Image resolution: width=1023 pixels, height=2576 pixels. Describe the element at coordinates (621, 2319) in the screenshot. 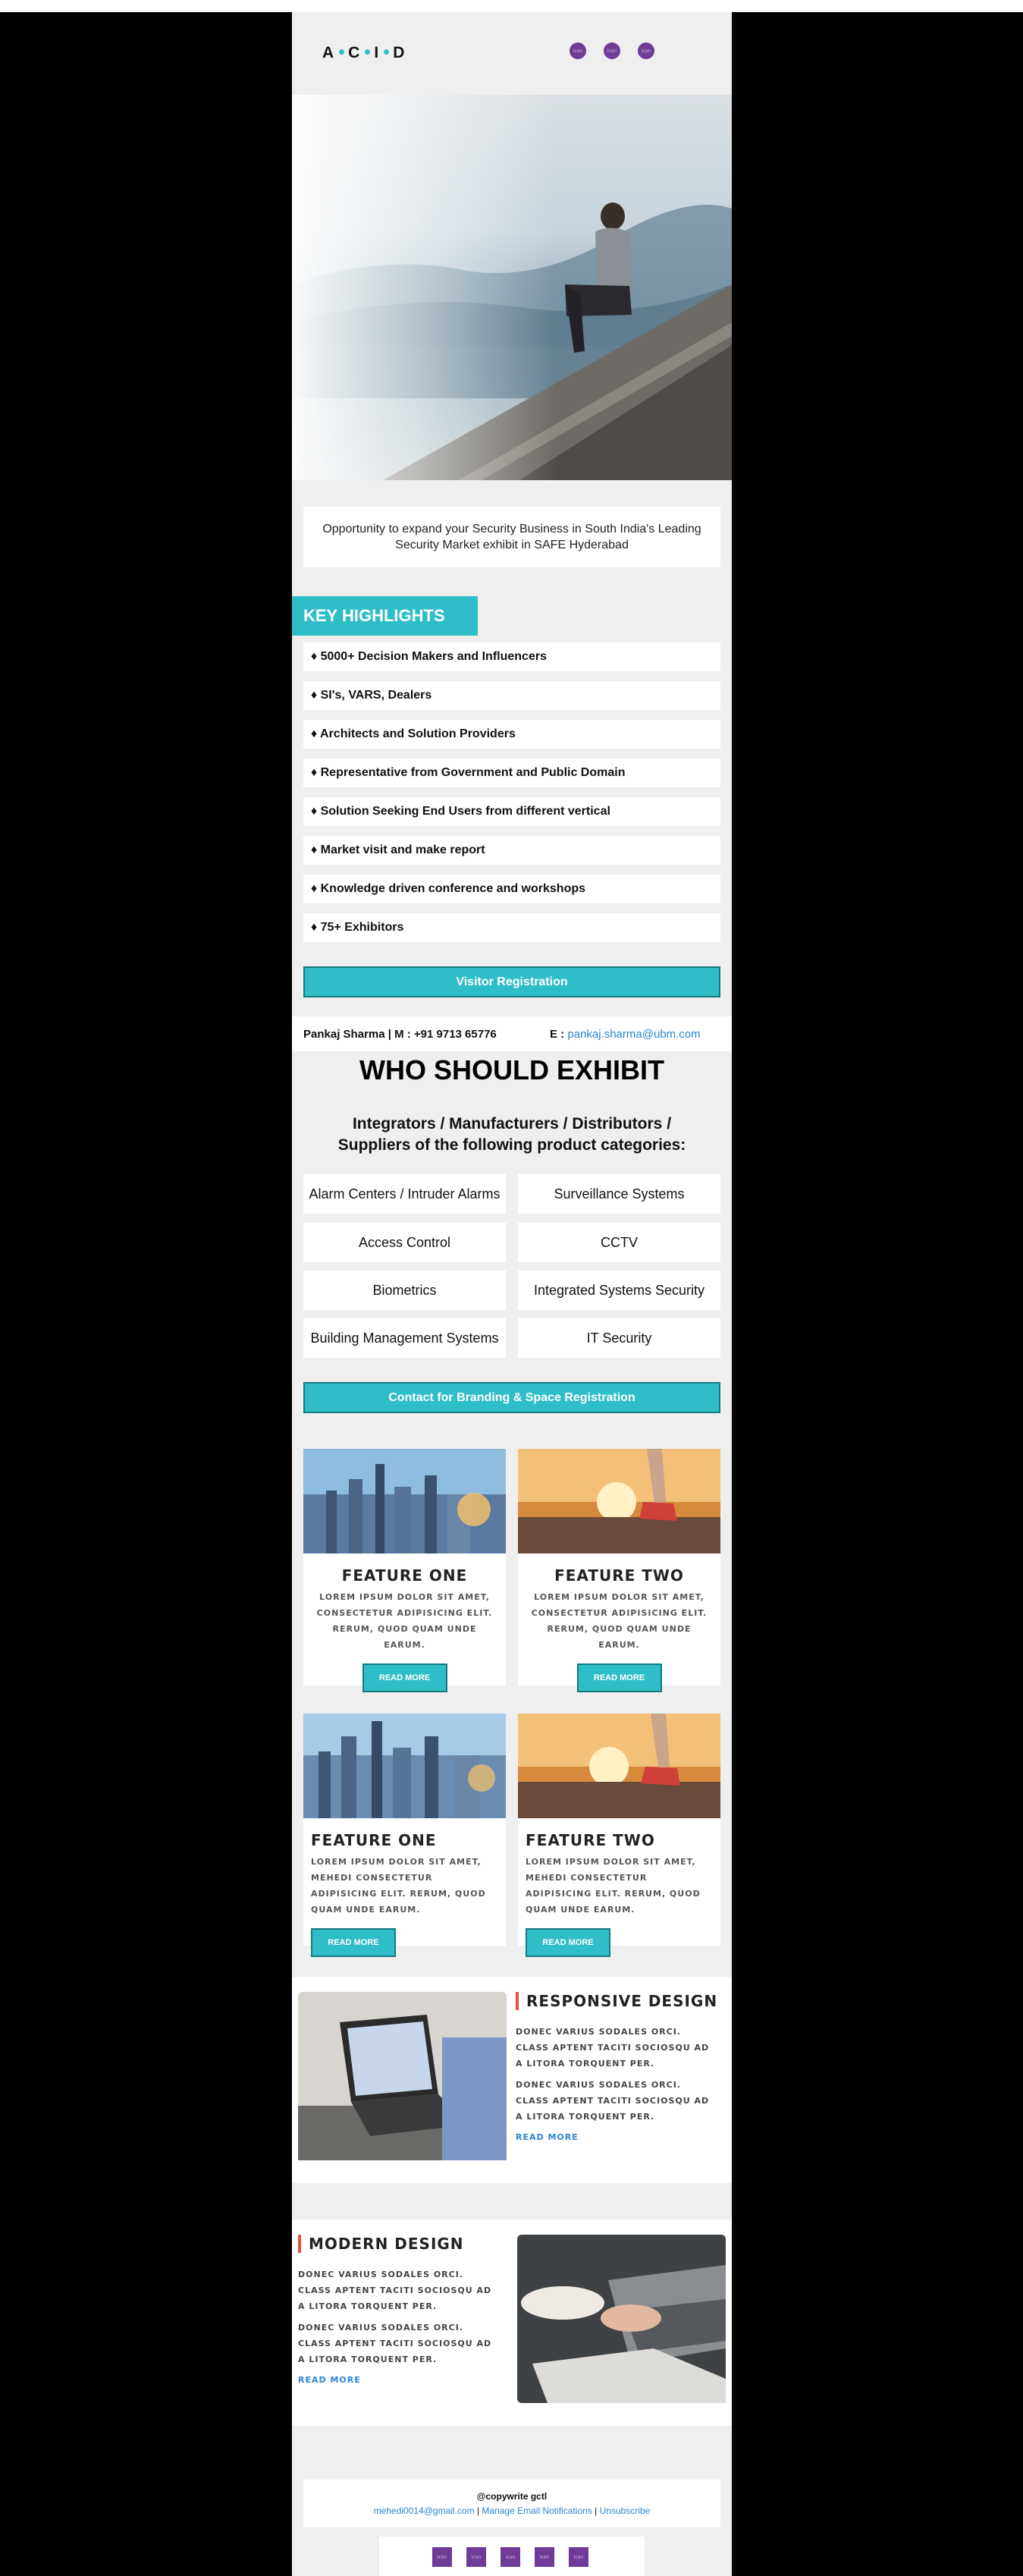

I see `typing-image` at that location.